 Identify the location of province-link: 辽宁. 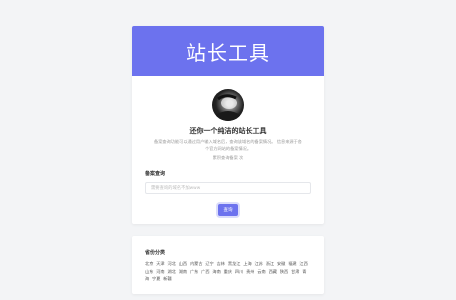
(209, 263).